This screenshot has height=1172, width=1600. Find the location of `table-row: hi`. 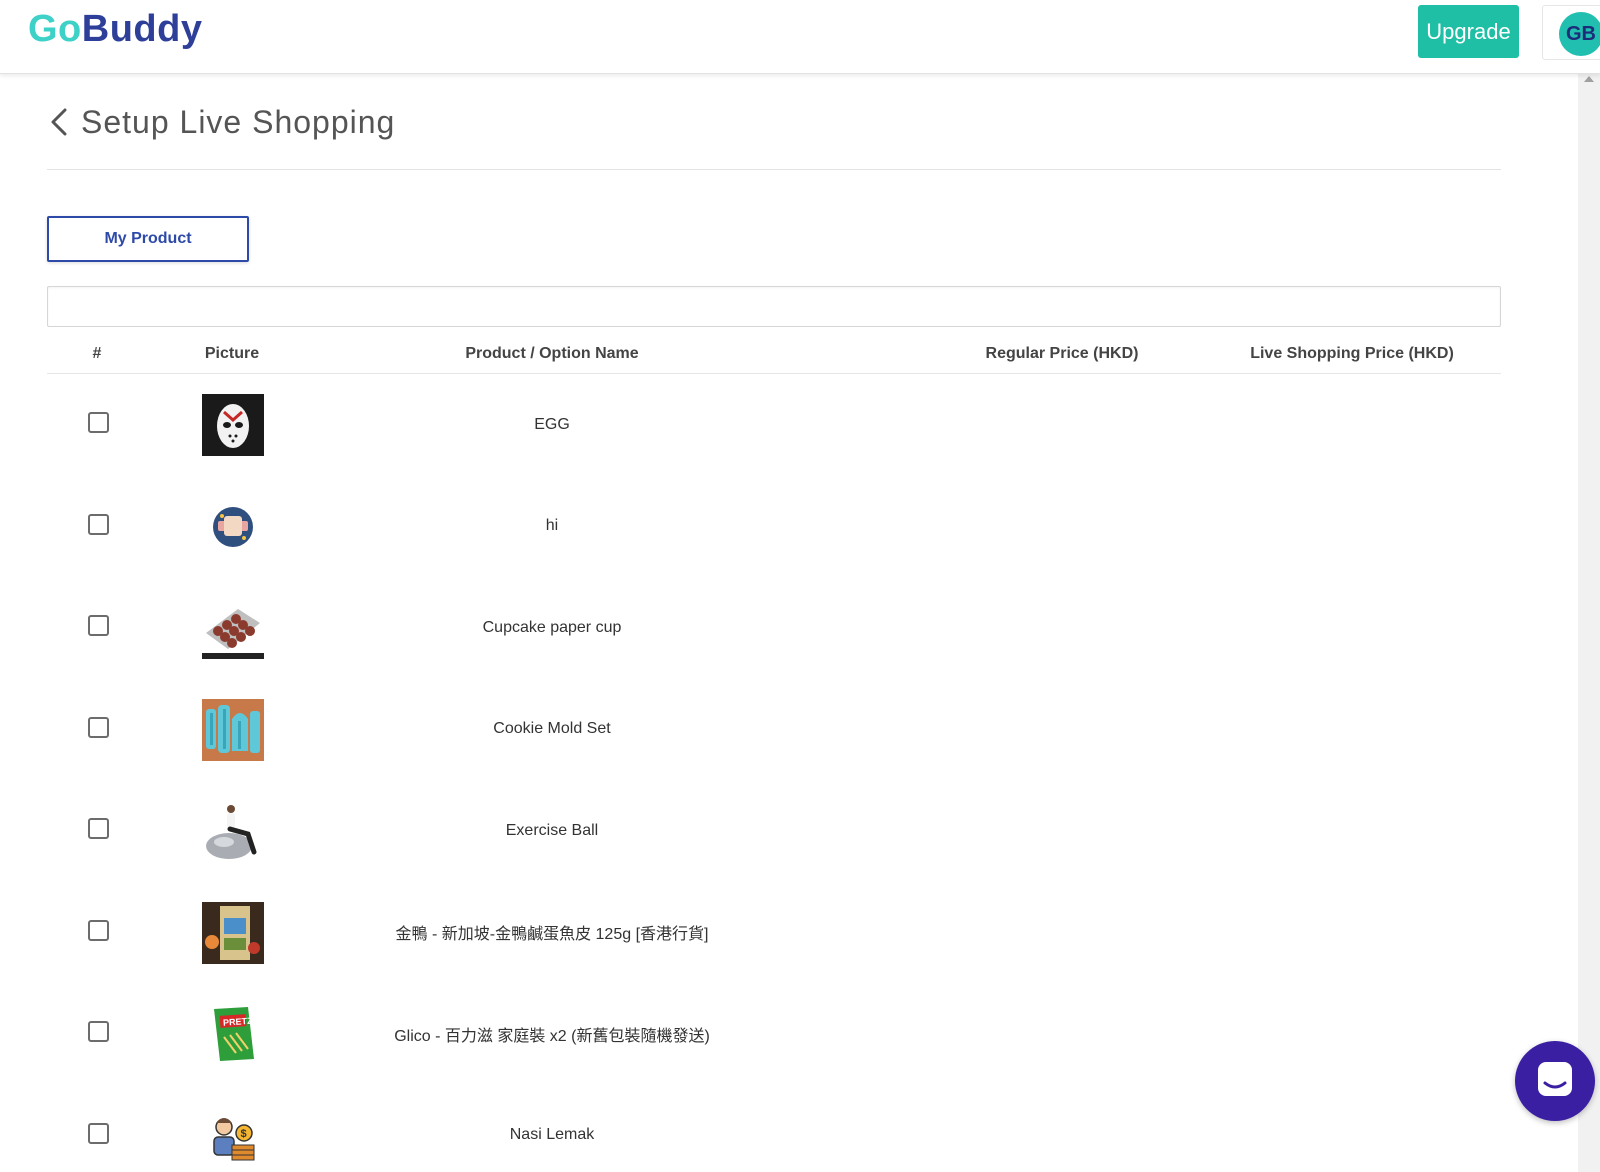

table-row: hi is located at coordinates (774, 527).